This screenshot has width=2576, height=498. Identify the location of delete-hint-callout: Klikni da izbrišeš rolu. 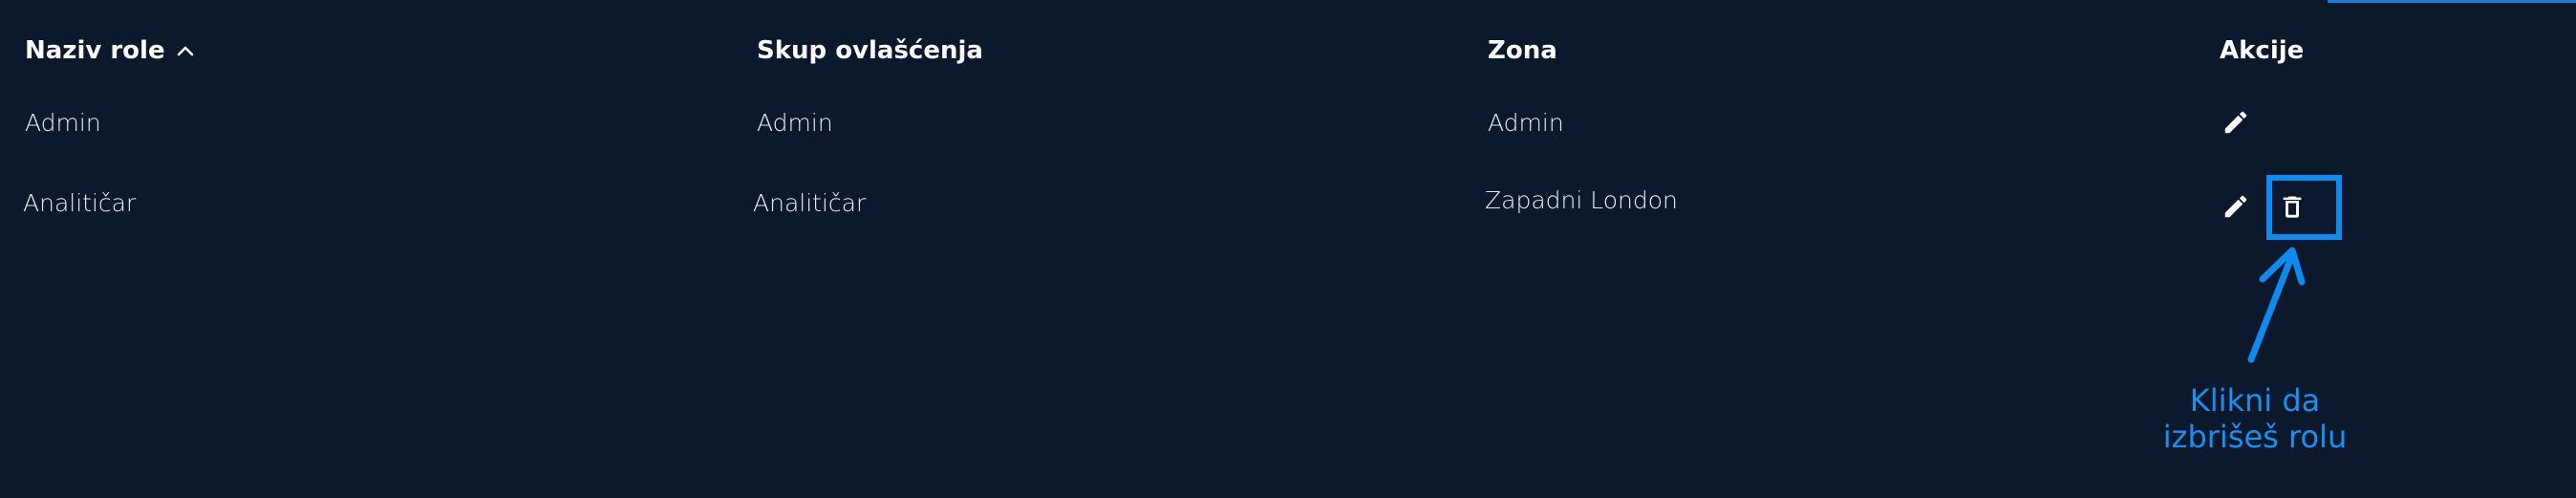
(2255, 418).